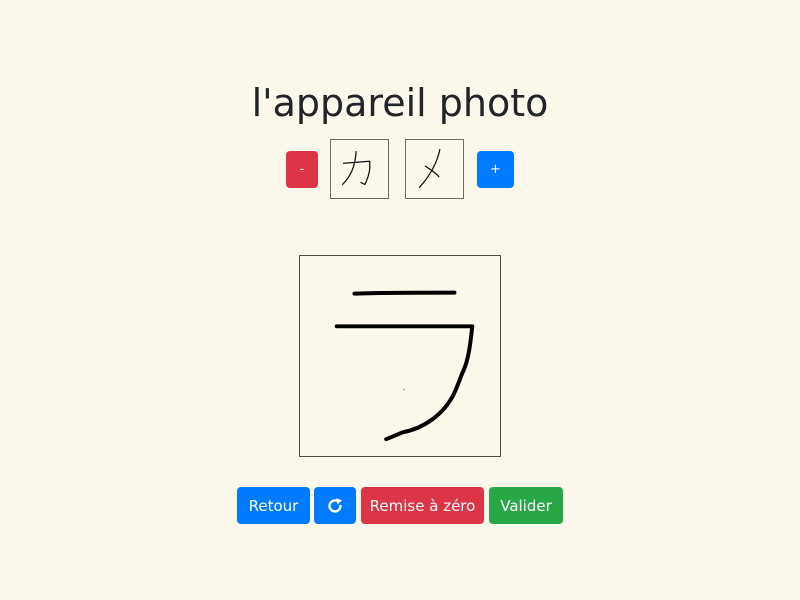 The width and height of the screenshot is (800, 600). Describe the element at coordinates (302, 169) in the screenshot. I see `remove-kana-button: -` at that location.